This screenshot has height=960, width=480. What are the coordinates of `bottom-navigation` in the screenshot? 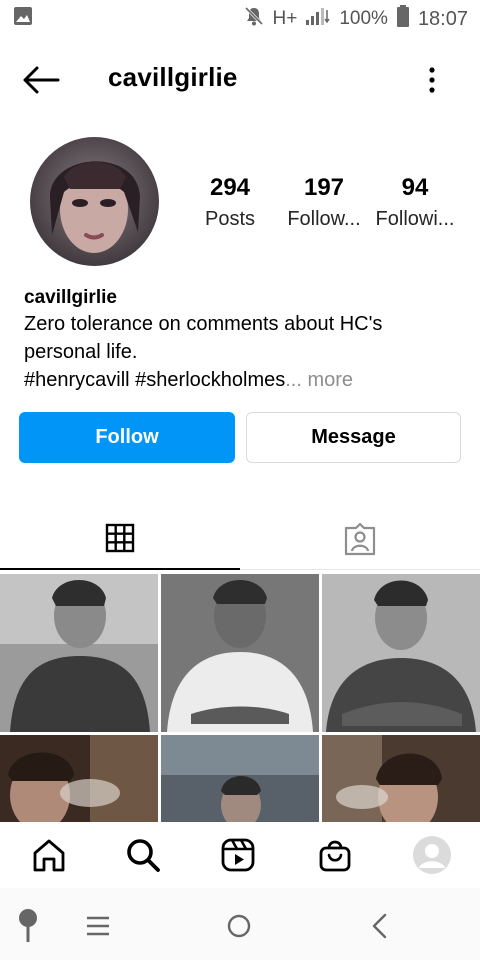 It's located at (240, 855).